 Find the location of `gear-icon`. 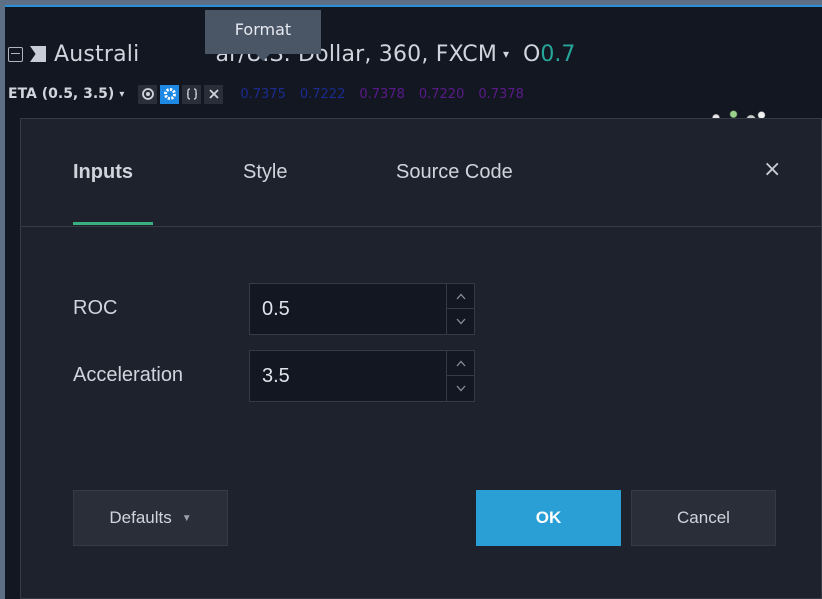

gear-icon is located at coordinates (170, 94).